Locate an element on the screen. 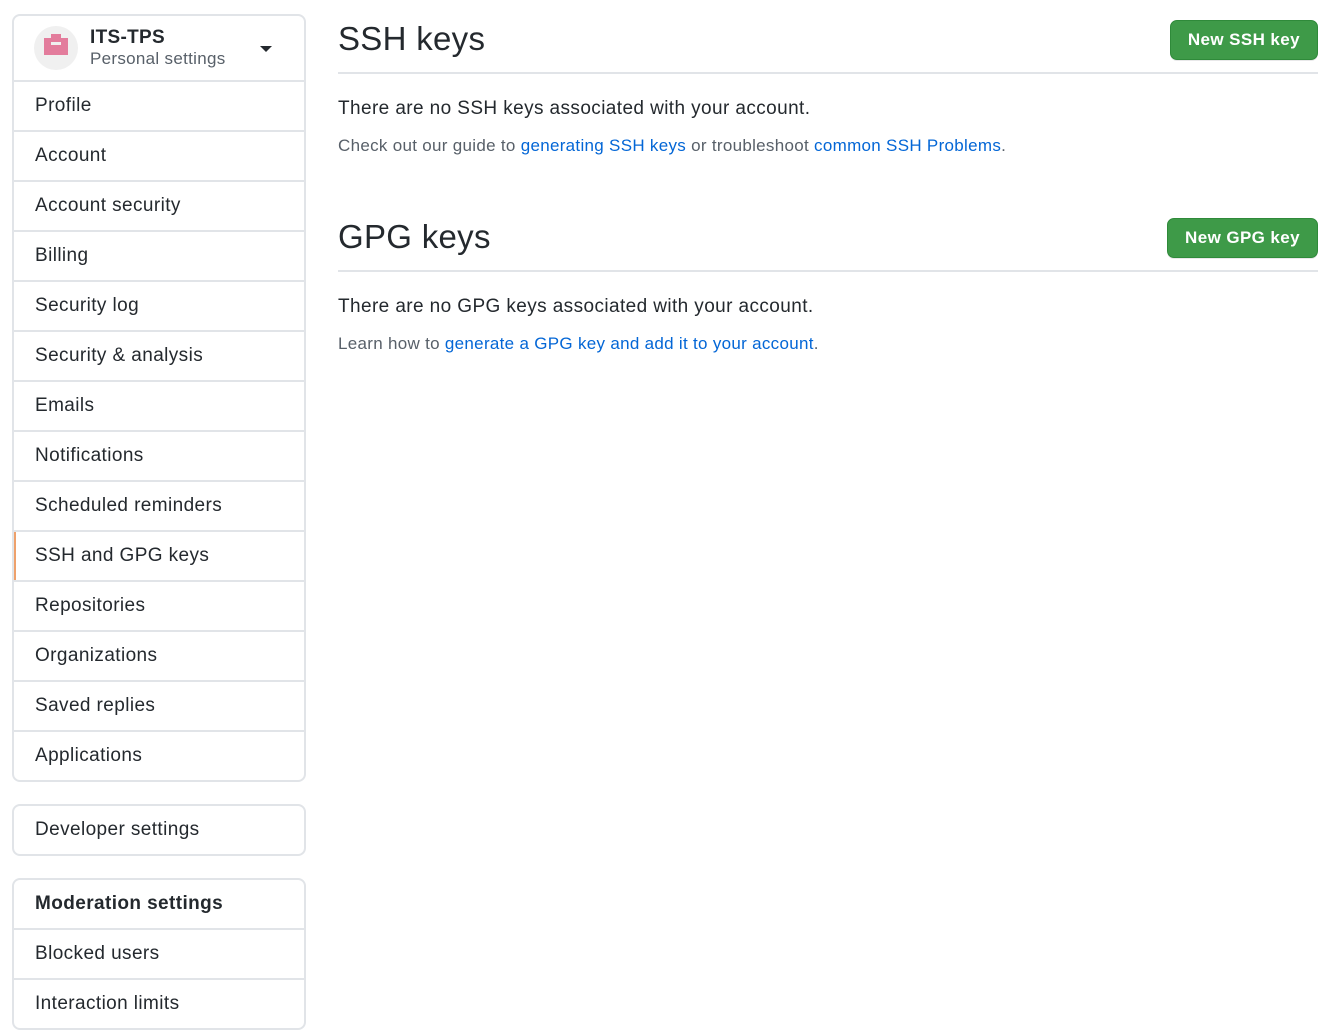 The width and height of the screenshot is (1342, 1030). sidebar-item-notifications: Notifications is located at coordinates (159, 455).